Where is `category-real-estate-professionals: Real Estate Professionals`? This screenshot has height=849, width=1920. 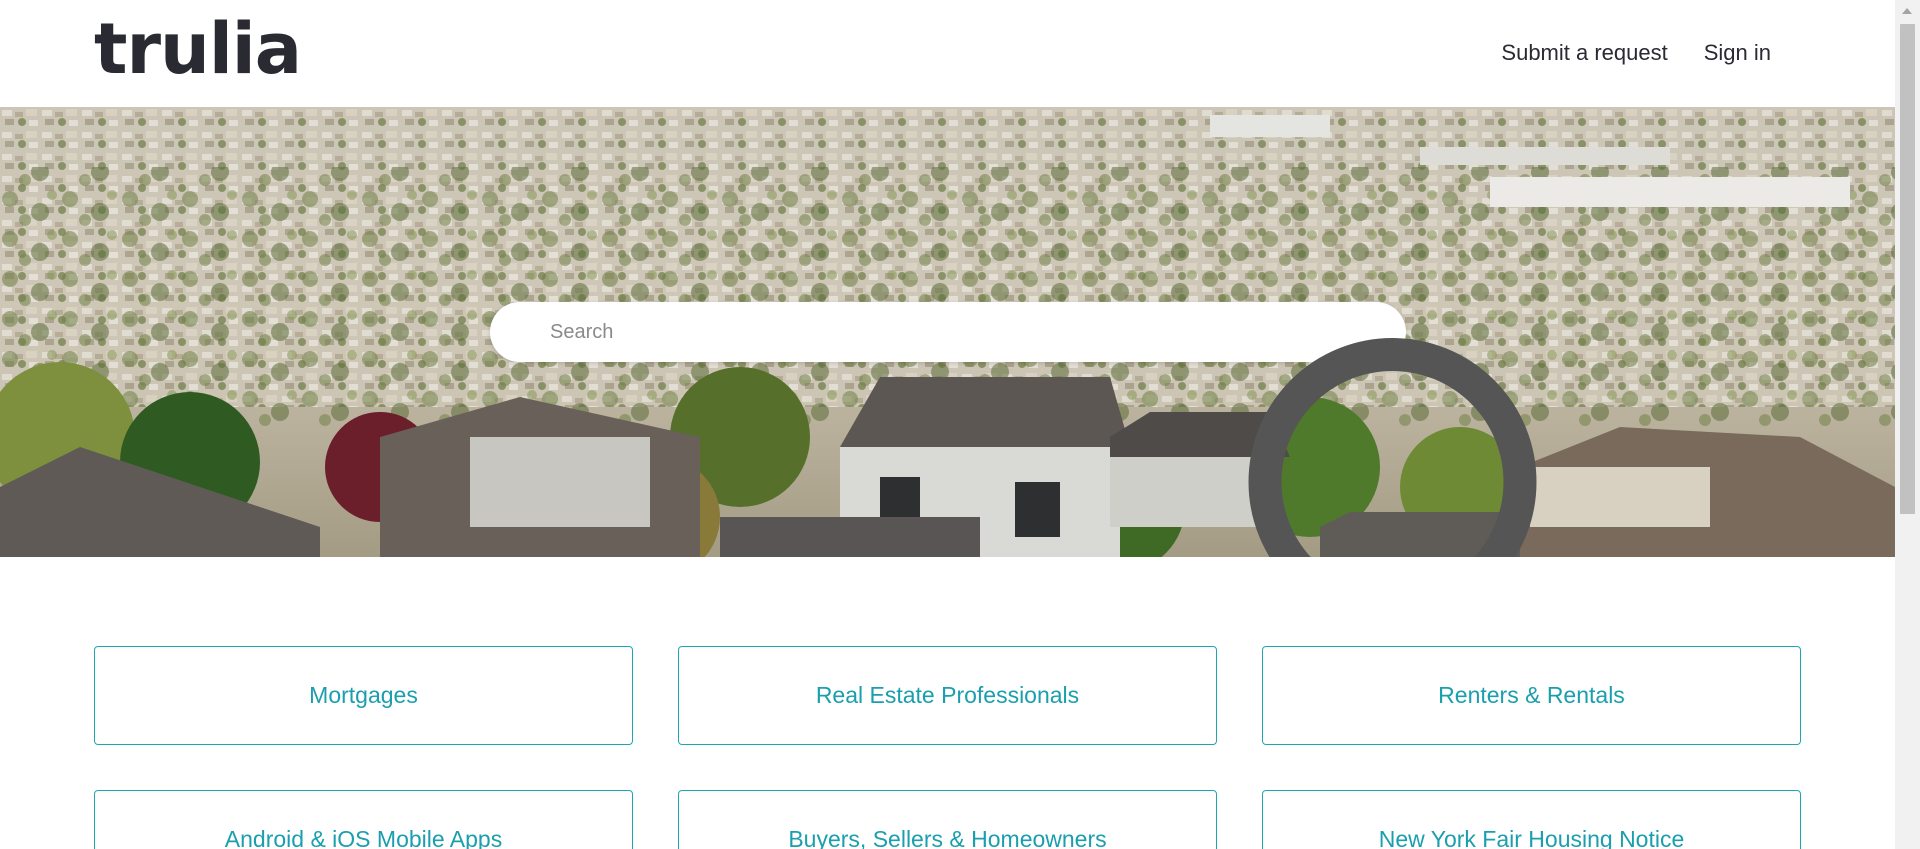
category-real-estate-professionals: Real Estate Professionals is located at coordinates (947, 695).